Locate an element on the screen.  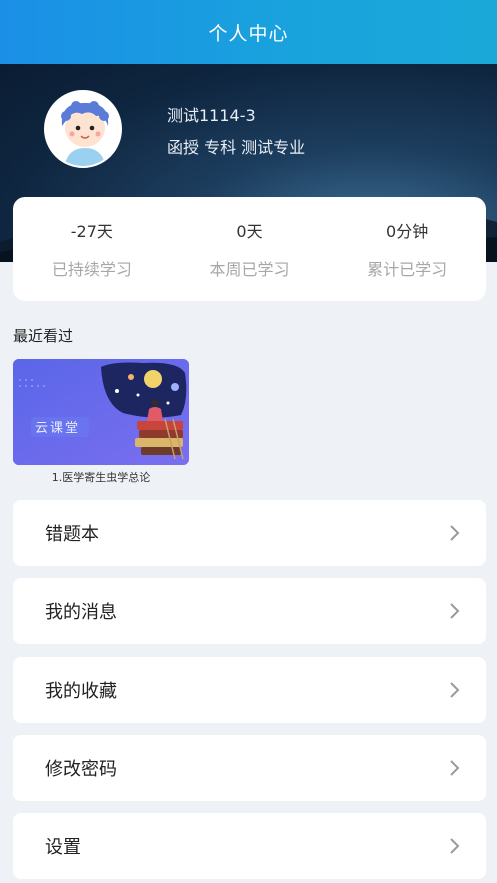
course-cover-image: 云课堂 is located at coordinates (101, 412).